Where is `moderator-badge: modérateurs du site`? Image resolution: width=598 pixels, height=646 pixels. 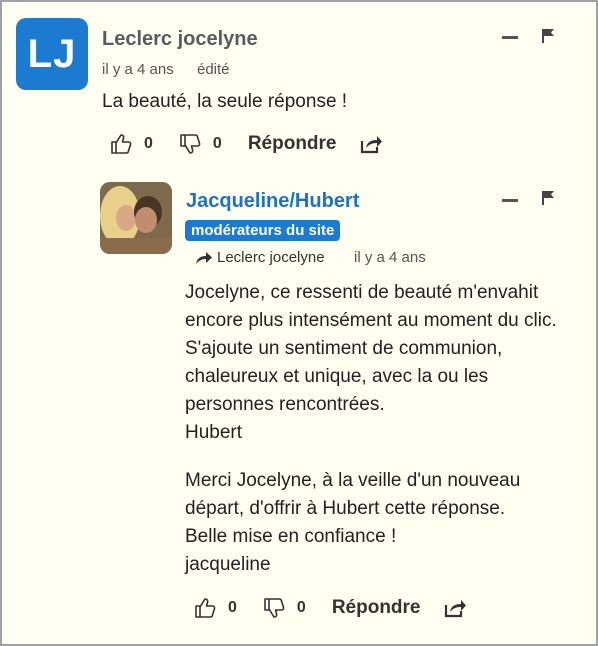 moderator-badge: modérateurs du site is located at coordinates (263, 230).